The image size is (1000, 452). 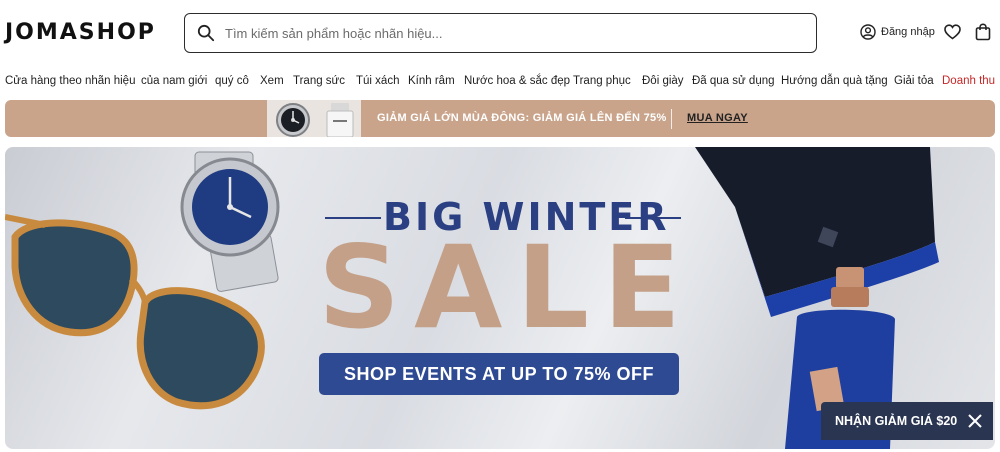 What do you see at coordinates (663, 81) in the screenshot?
I see `nav-item-shoes: Đôi giày` at bounding box center [663, 81].